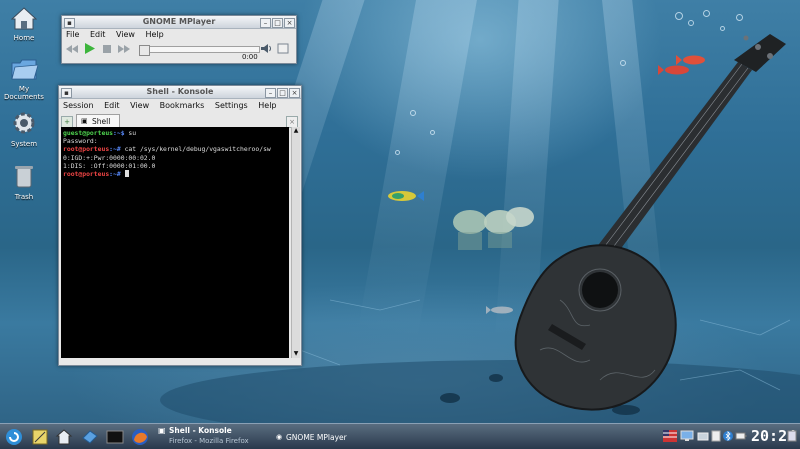 The width and height of the screenshot is (800, 449). Describe the element at coordinates (195, 149) in the screenshot. I see `prompt-command: cat /sys/kernel/debug/vgaswitcheroo/sw` at that location.